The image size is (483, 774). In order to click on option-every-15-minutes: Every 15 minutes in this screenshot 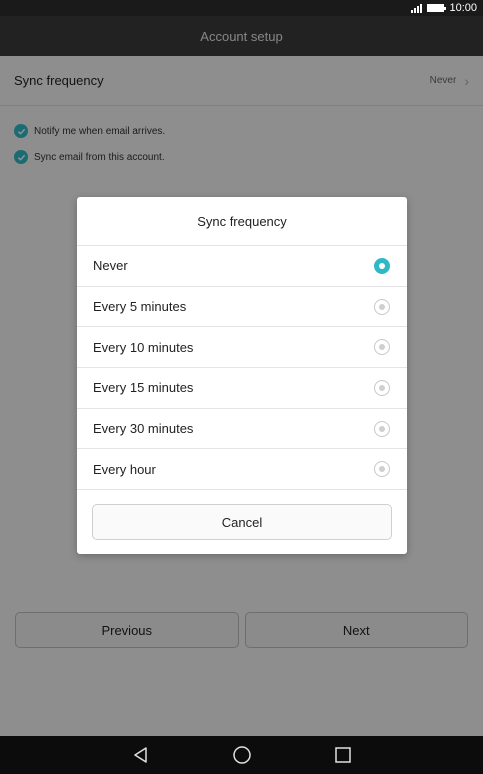, I will do `click(242, 388)`.